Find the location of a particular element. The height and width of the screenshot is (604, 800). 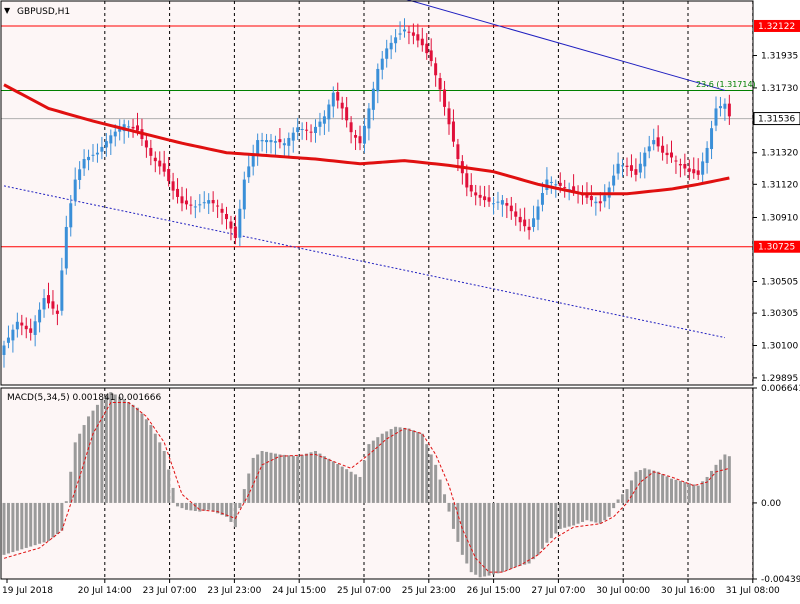

price-tick-label: 1.31935 is located at coordinates (779, 57).